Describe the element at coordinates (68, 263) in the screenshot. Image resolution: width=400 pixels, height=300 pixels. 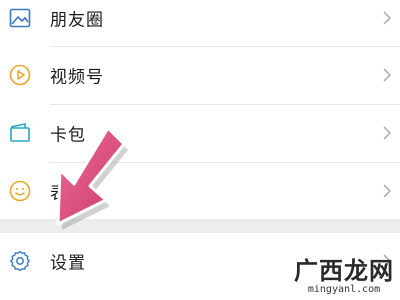
I see `menu-item-label: 设置` at that location.